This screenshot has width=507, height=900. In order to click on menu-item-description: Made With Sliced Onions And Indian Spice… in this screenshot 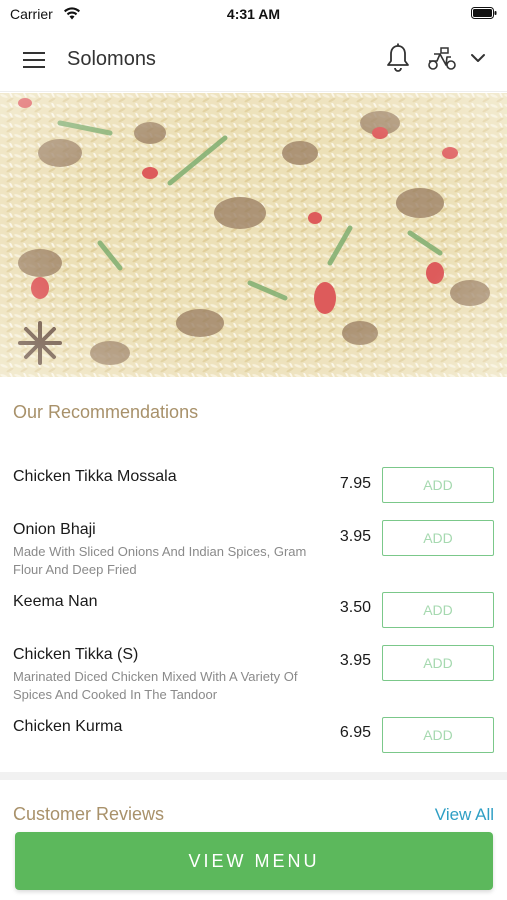, I will do `click(160, 560)`.